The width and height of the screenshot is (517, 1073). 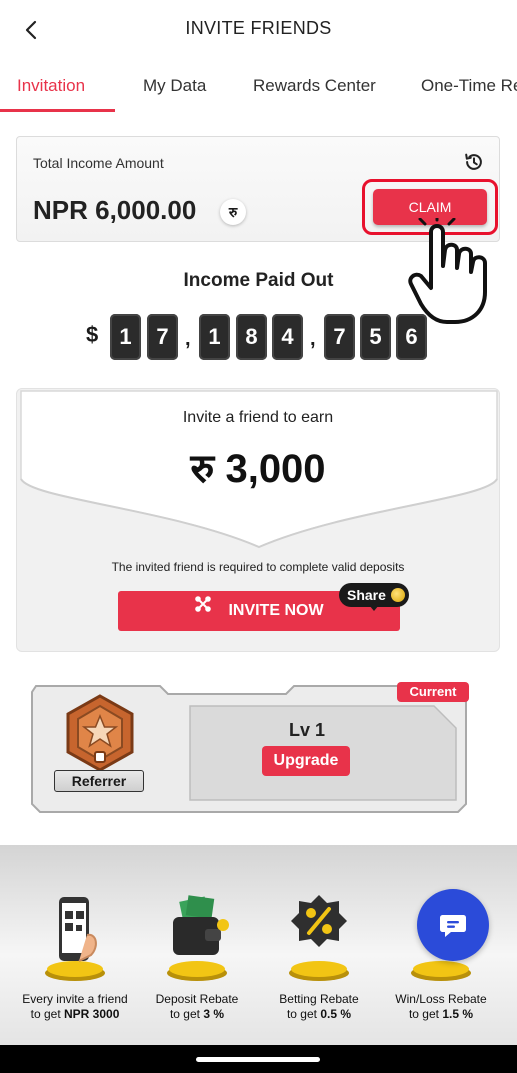 What do you see at coordinates (411, 337) in the screenshot?
I see `counter-digit: 6` at bounding box center [411, 337].